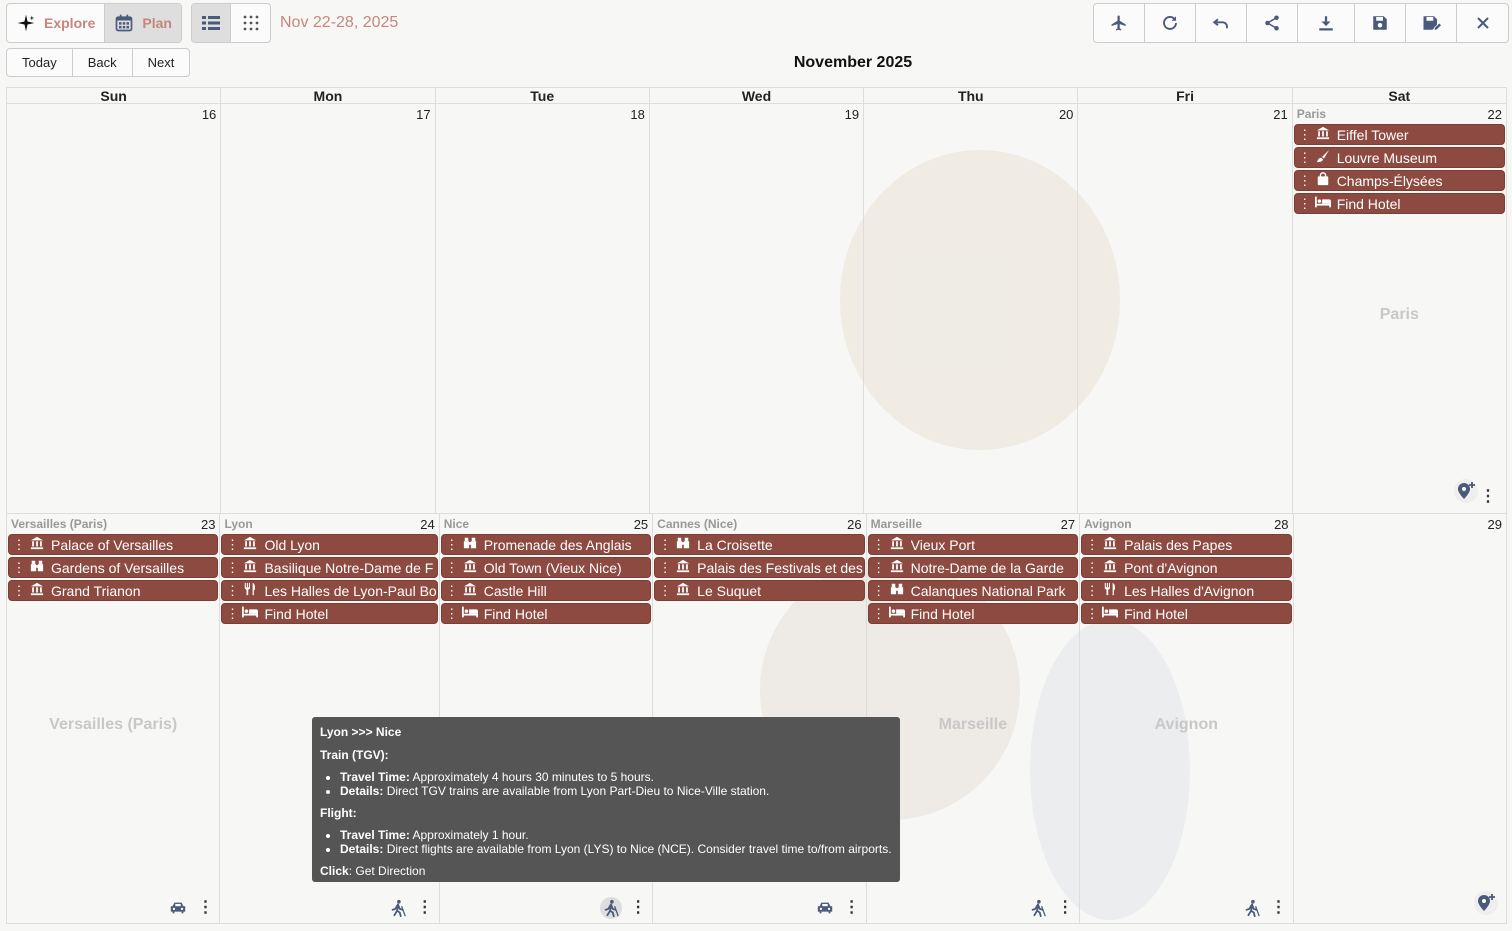 This screenshot has height=931, width=1512. I want to click on event-item: ⋮ Pont d'Avignon, so click(1186, 567).